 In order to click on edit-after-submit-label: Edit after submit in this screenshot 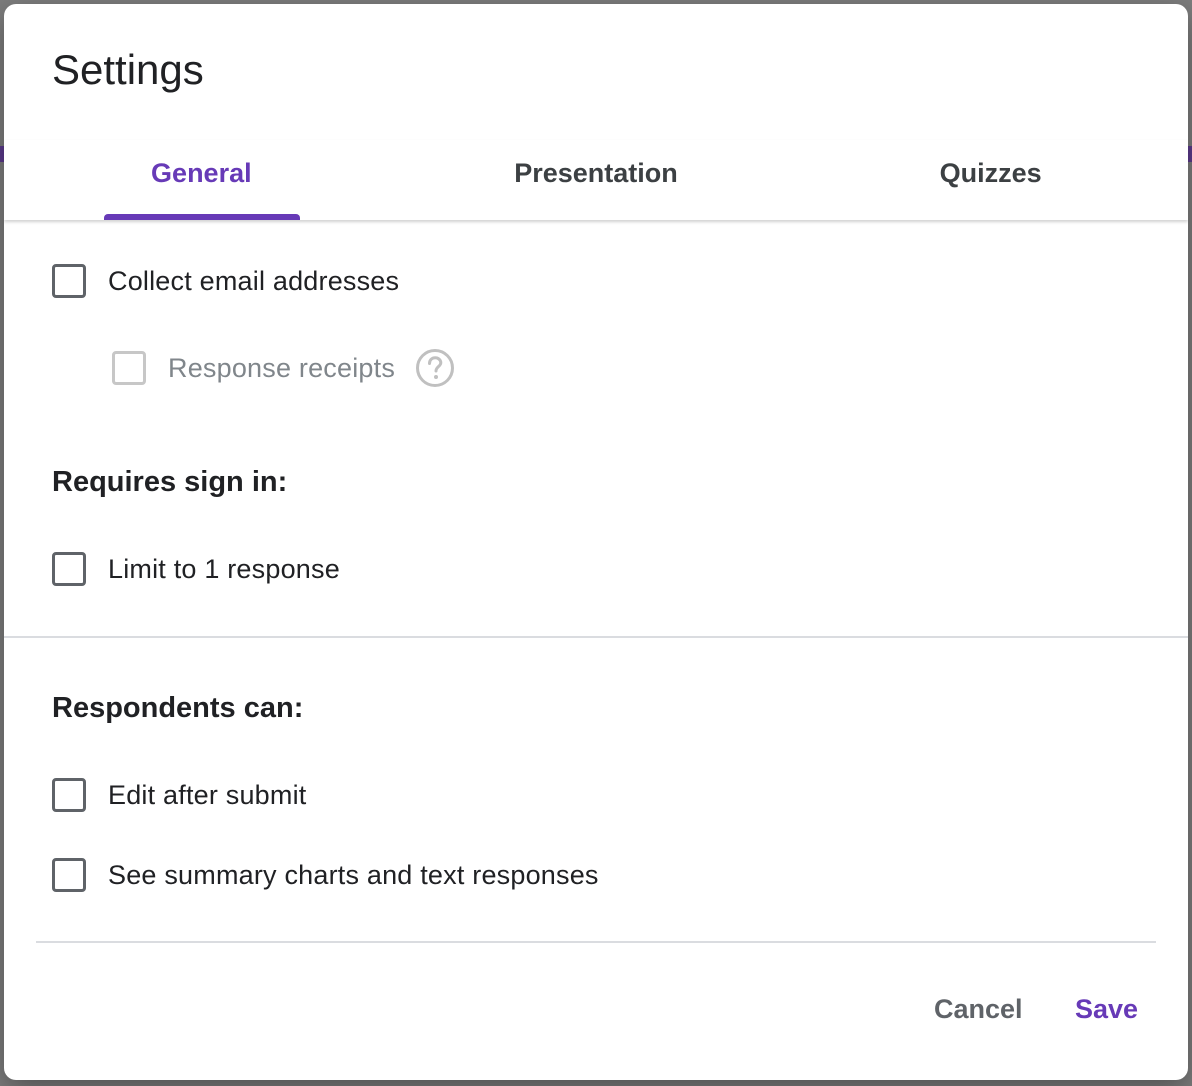, I will do `click(207, 794)`.